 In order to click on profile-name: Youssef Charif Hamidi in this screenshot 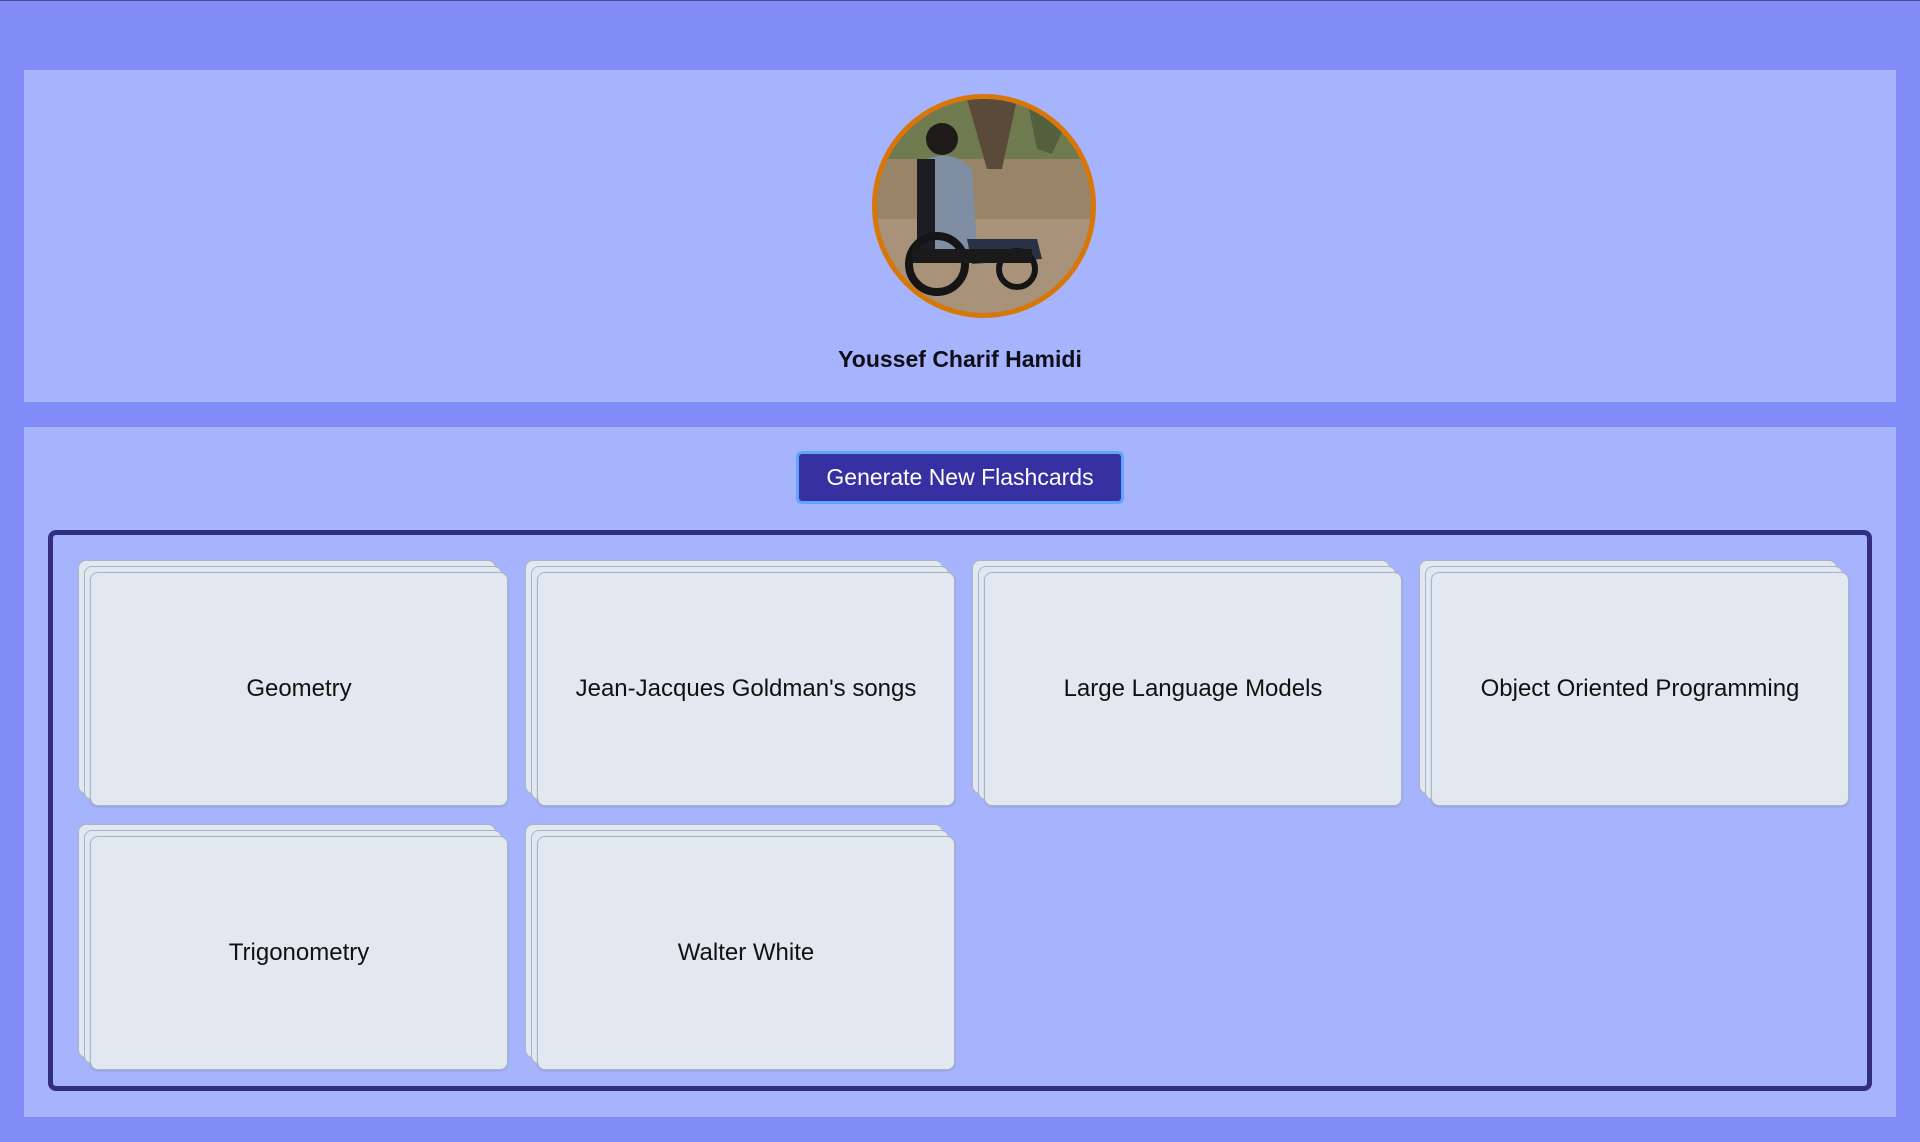, I will do `click(960, 359)`.